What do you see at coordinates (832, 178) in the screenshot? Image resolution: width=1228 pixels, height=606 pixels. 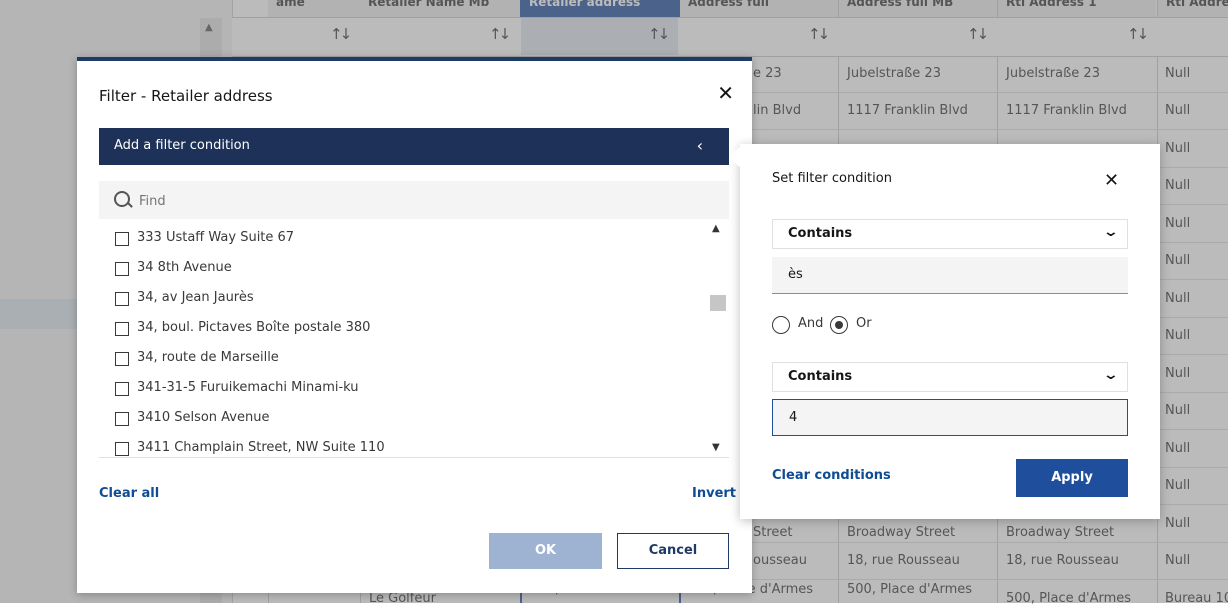 I see `popover-title: Set filter condition` at bounding box center [832, 178].